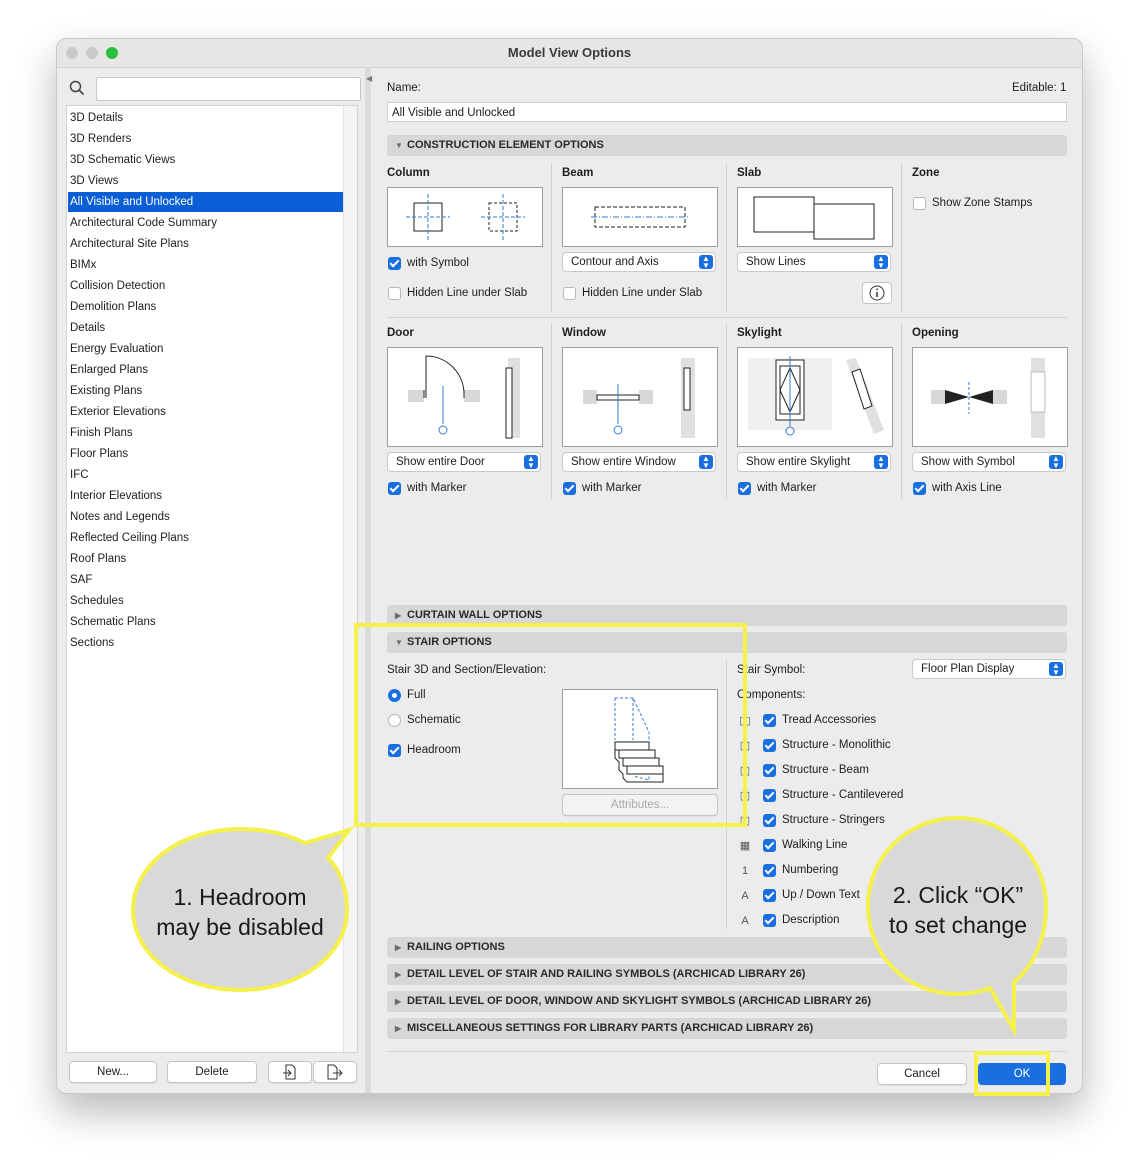 The width and height of the screenshot is (1137, 1167). I want to click on callout1-text: 1. Headroom may be disabled, so click(240, 912).